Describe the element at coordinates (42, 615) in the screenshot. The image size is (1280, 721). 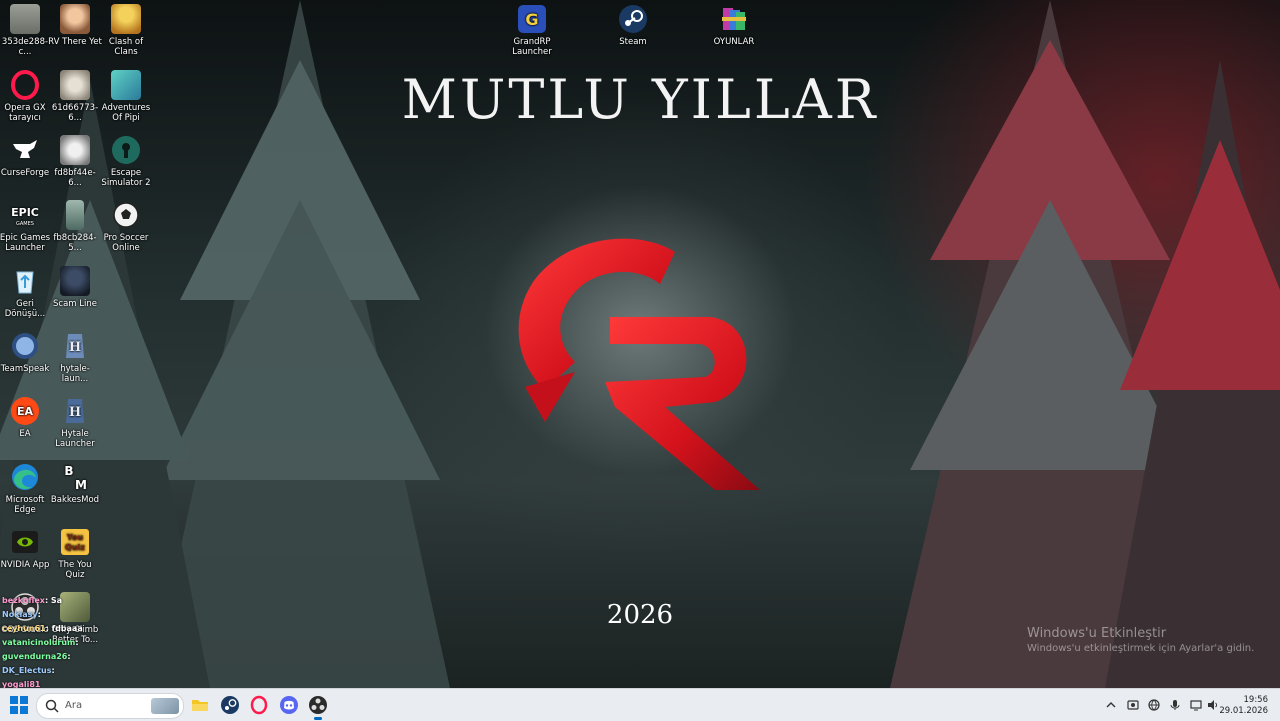
I see `chat-line: Nokiasy:` at that location.